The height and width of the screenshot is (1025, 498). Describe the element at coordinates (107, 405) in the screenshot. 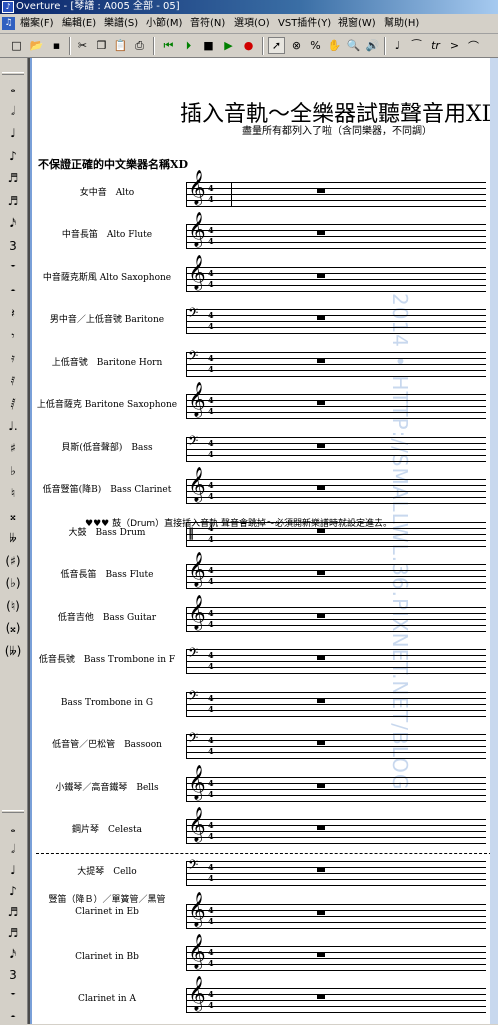

I see `instrument-name: 上低音薩克 Baritone Saxophone` at that location.